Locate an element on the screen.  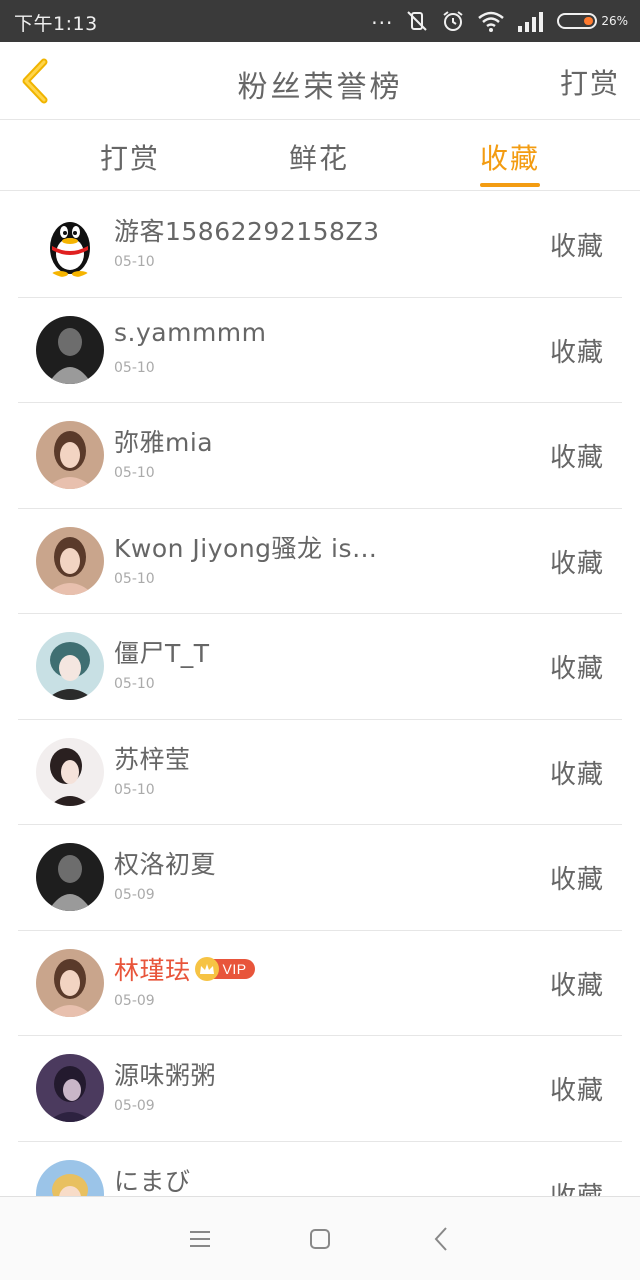
user-name-text: 权洛初夏 is located at coordinates (165, 864).